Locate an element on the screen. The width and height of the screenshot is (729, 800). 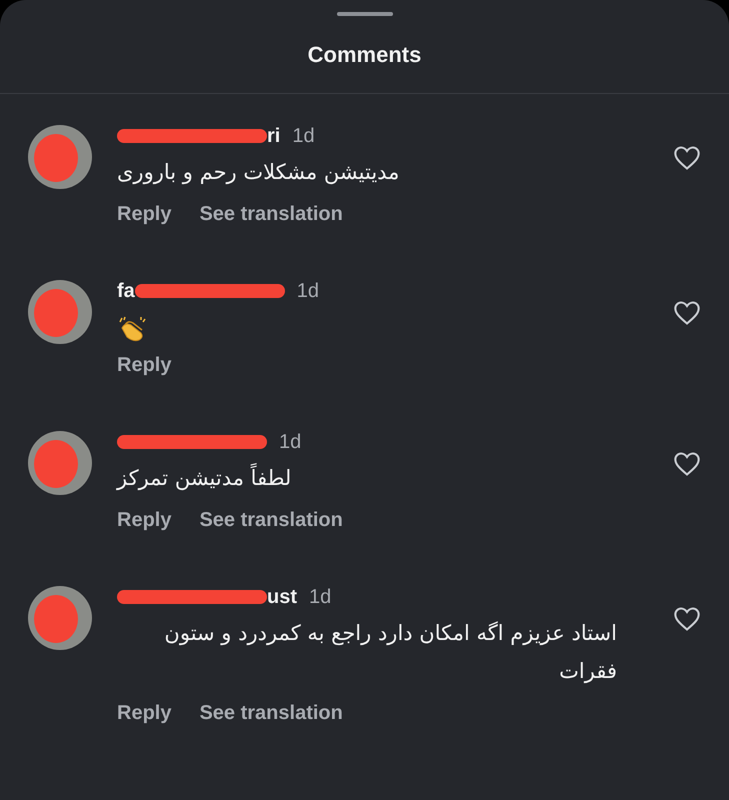
comment-text: مدیتیشن مشکلات رحم و باروری is located at coordinates (258, 172).